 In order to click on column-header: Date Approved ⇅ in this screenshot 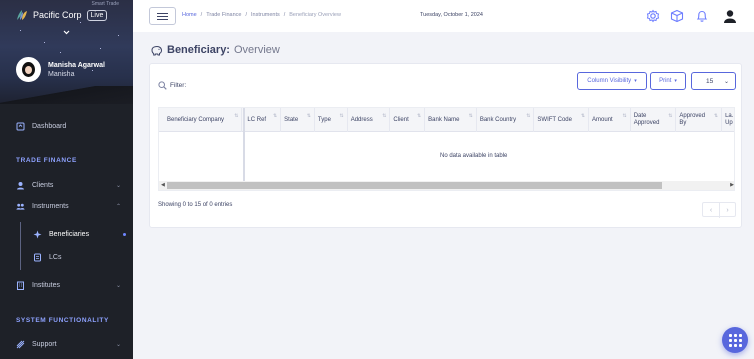, I will do `click(654, 120)`.